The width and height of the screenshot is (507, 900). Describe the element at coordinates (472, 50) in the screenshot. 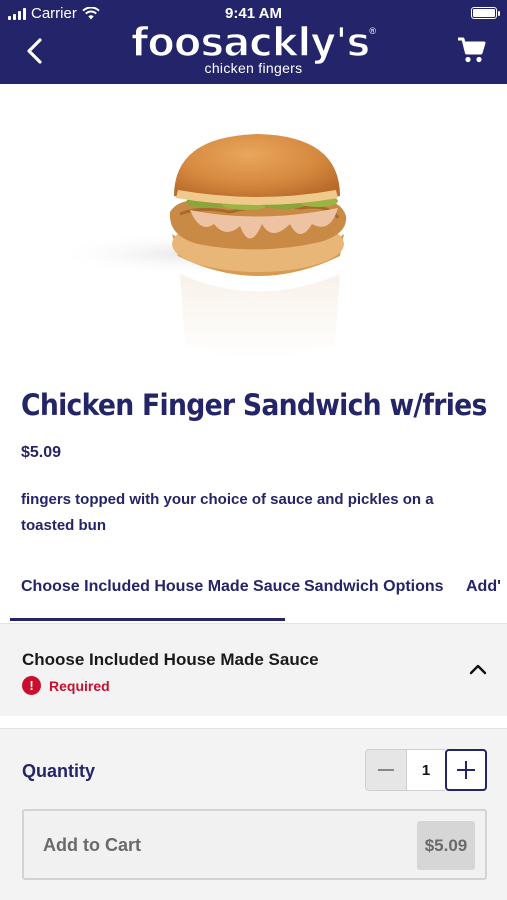

I see `shopping-cart-icon` at that location.